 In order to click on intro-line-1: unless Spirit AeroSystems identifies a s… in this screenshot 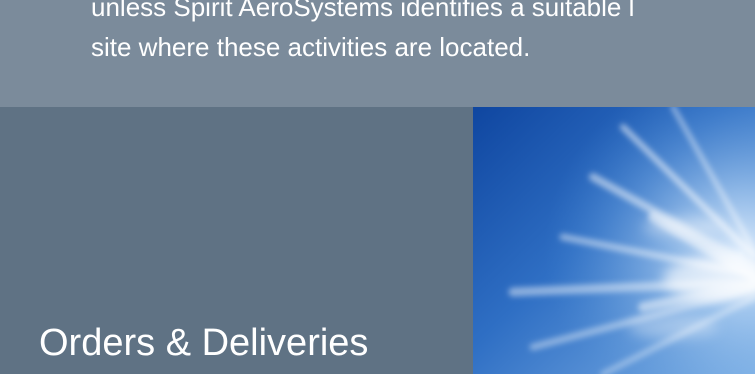, I will do `click(363, 11)`.